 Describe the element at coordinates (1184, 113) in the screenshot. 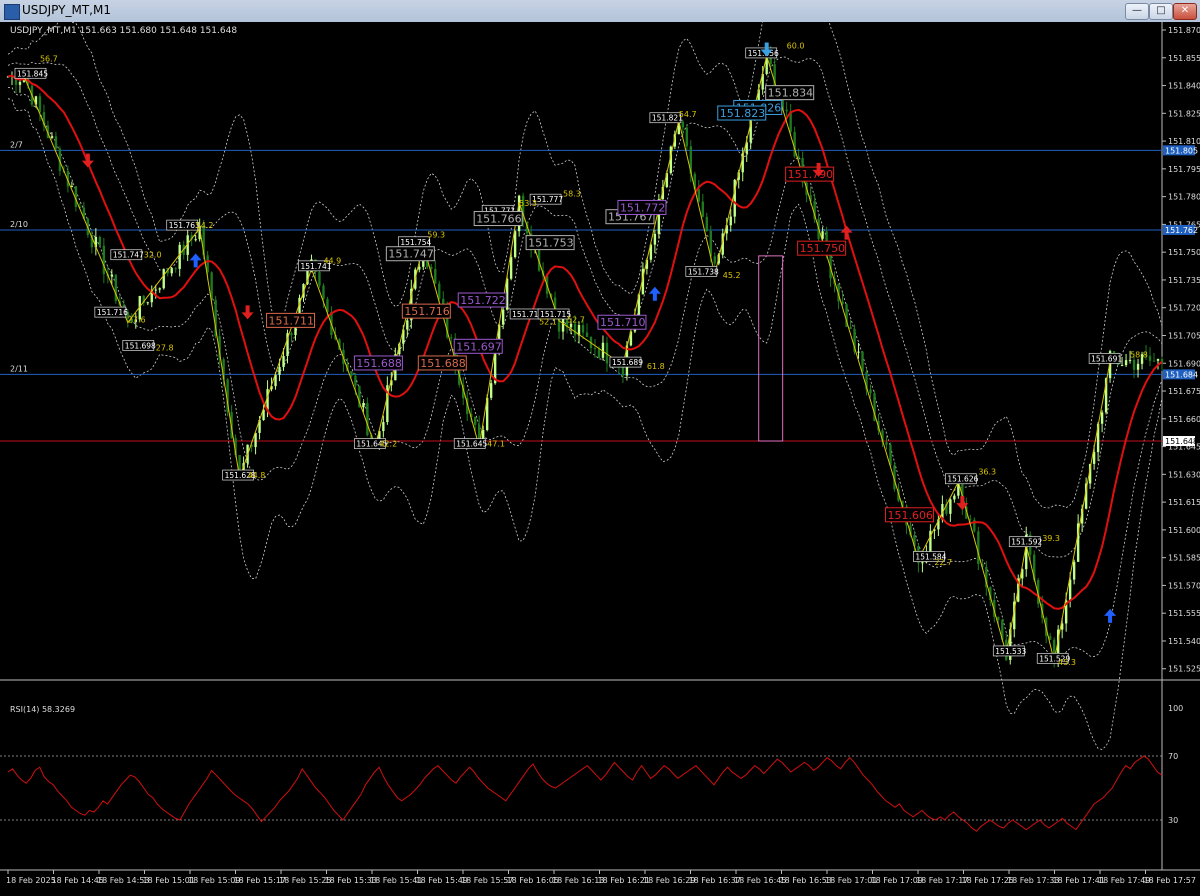

I see `y-tick-label: 151.825` at that location.